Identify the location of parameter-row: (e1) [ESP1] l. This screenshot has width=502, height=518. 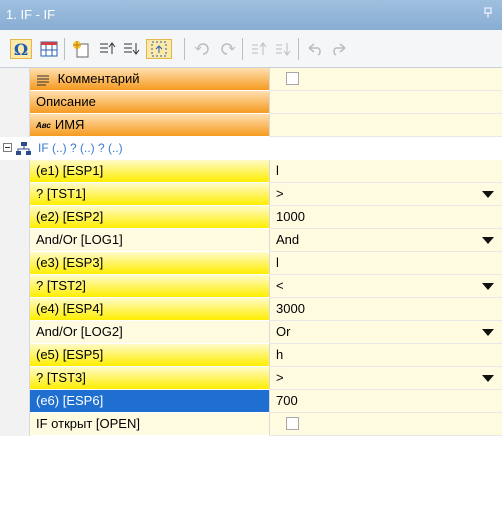
(251, 171).